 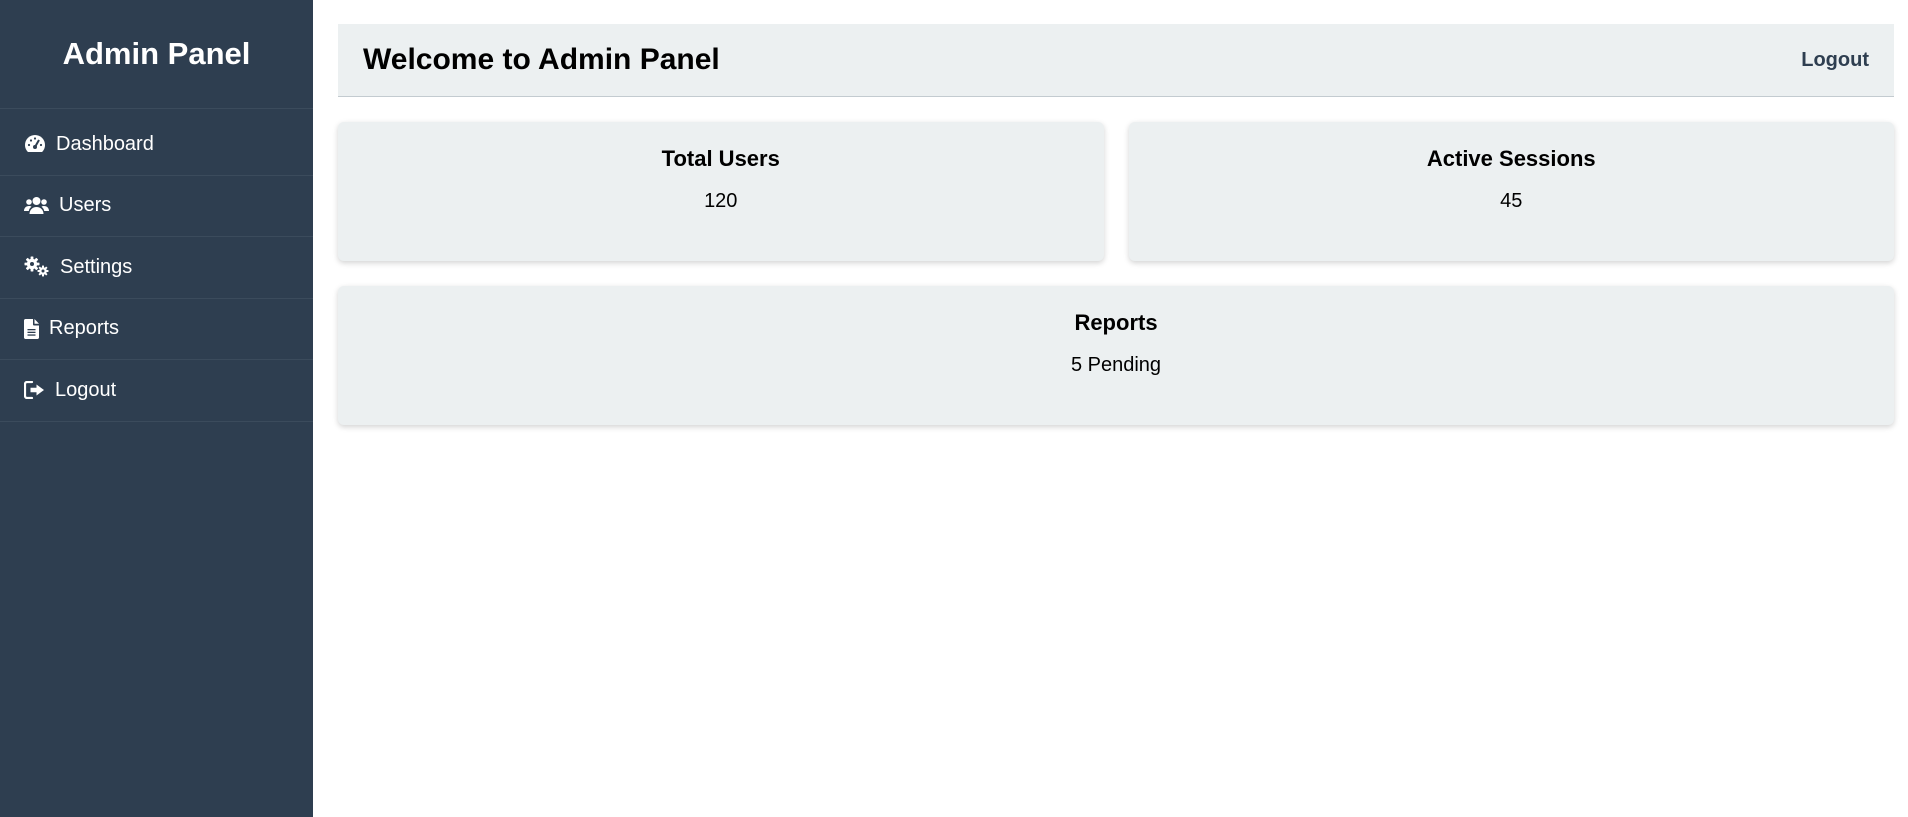 I want to click on sidebar-title: Admin Panel, so click(x=156, y=54).